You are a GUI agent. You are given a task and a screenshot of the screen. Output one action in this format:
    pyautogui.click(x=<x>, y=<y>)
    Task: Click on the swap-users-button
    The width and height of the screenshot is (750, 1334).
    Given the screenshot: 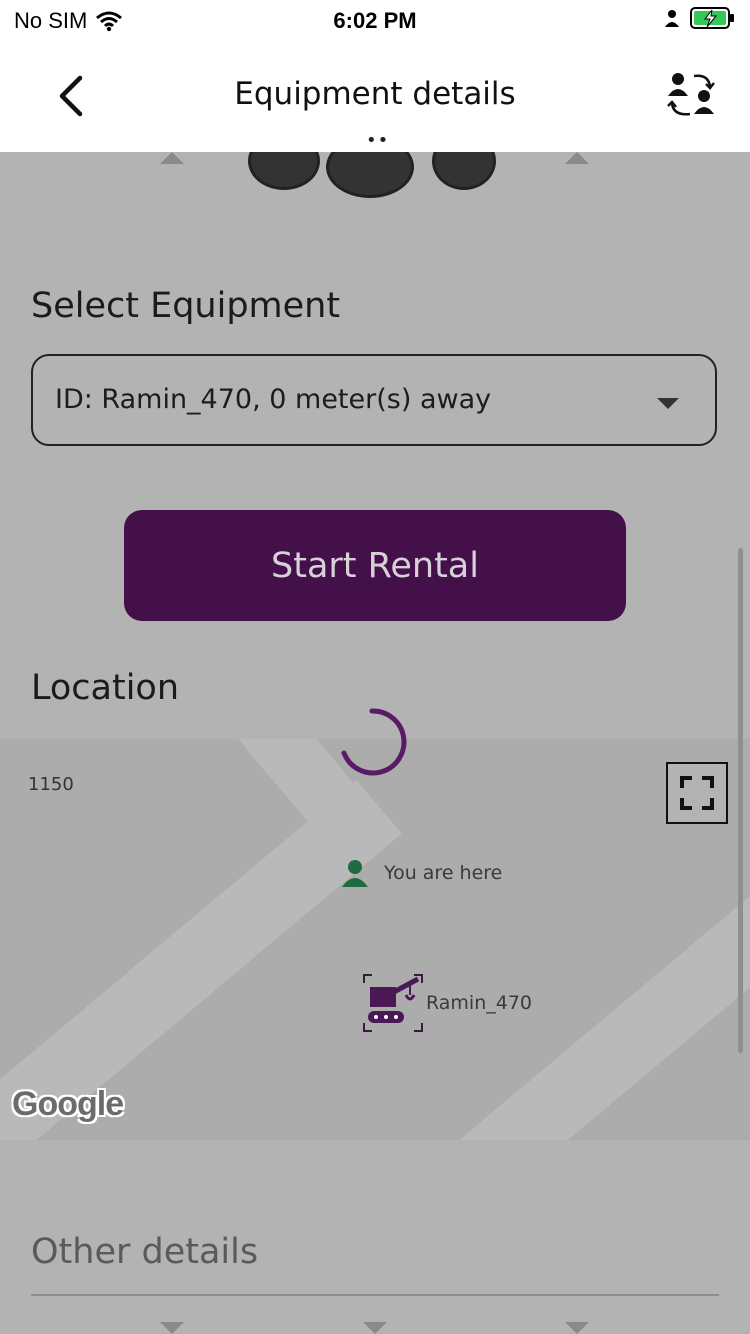 What is the action you would take?
    pyautogui.click(x=693, y=96)
    